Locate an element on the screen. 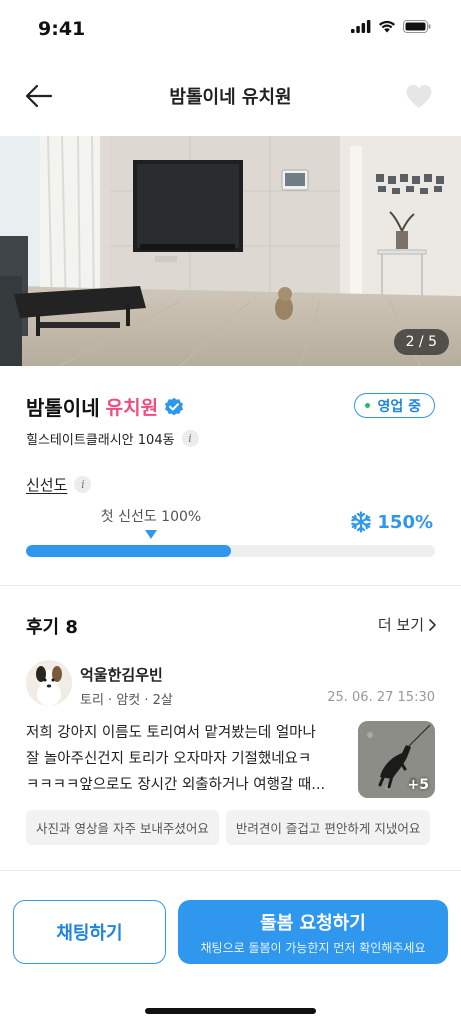  reviewer-avatar is located at coordinates (49, 683).